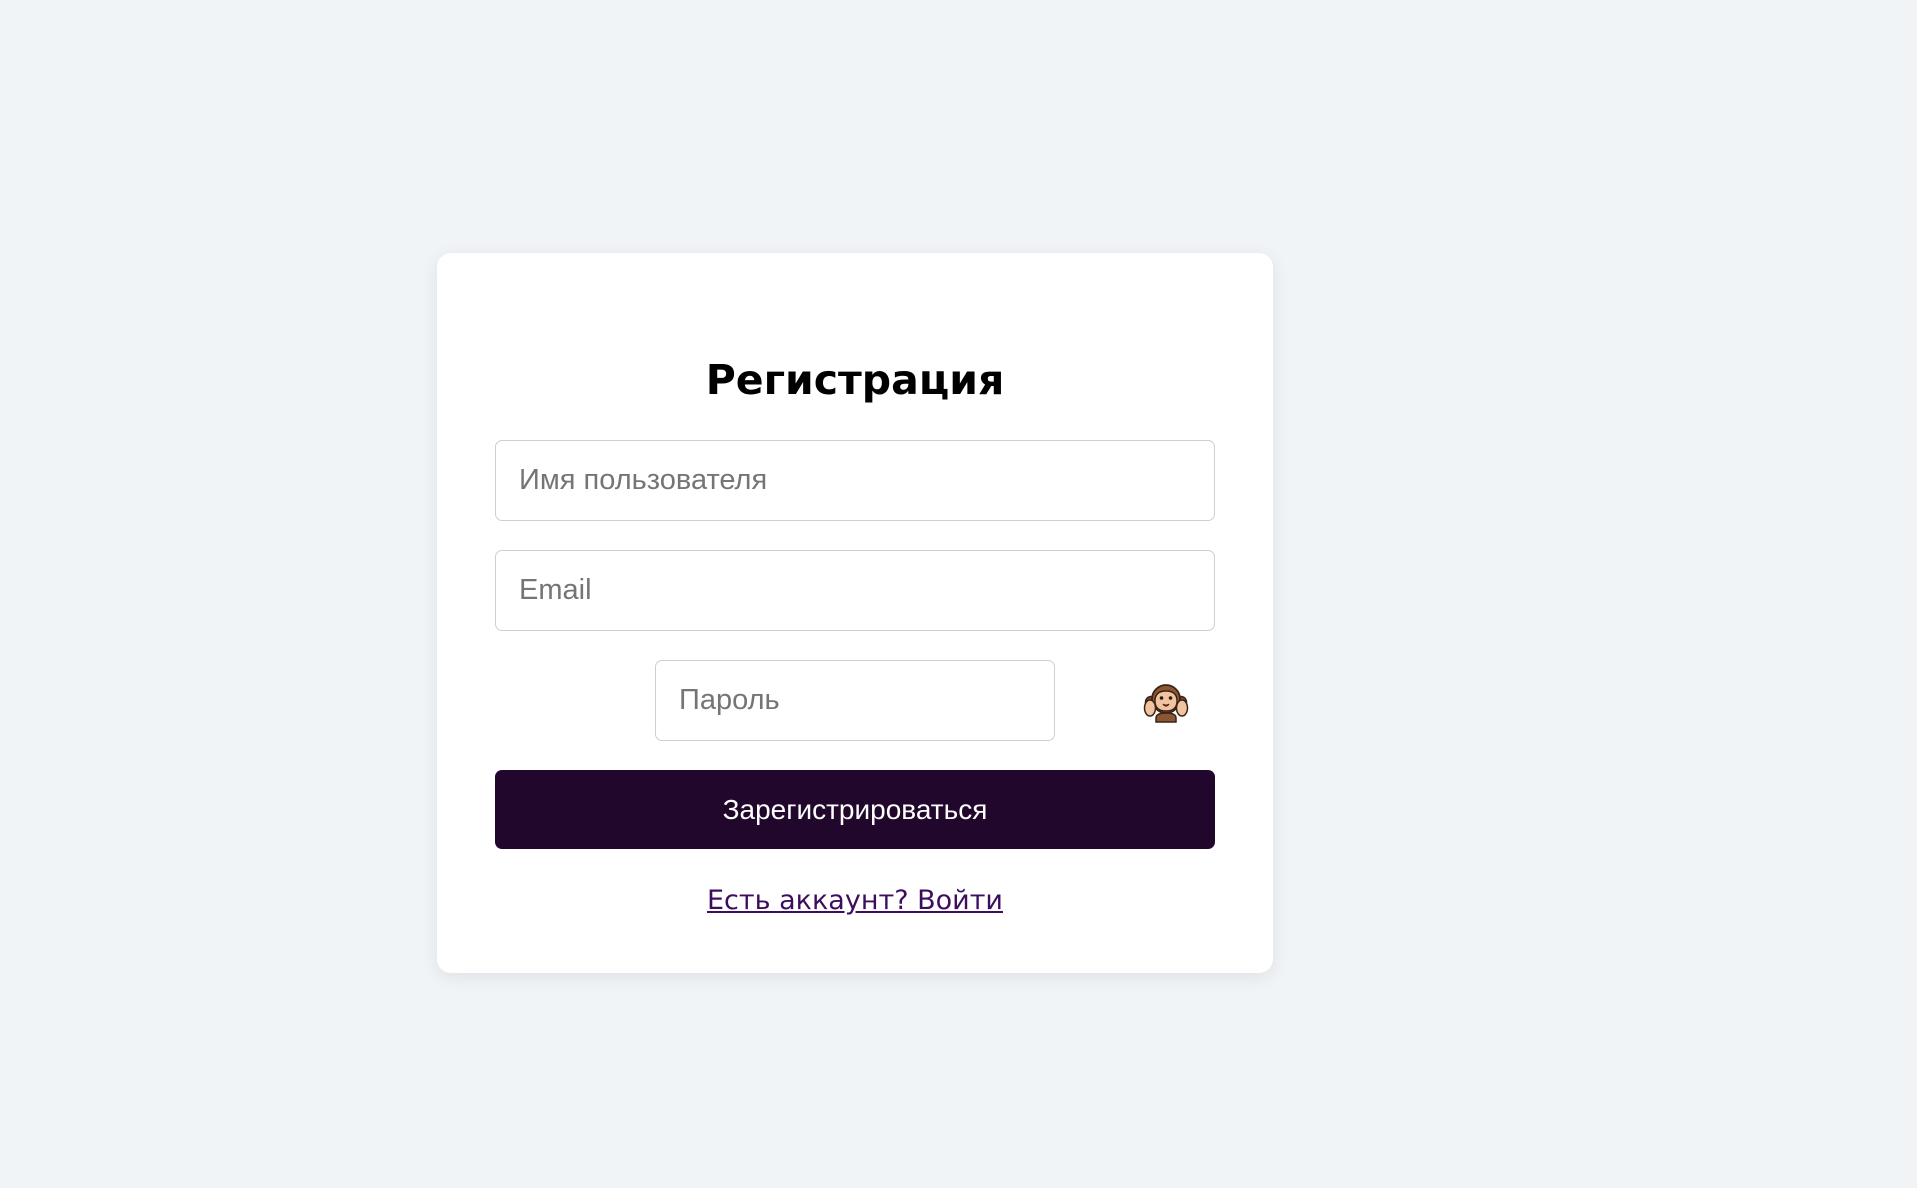 Image resolution: width=1917 pixels, height=1188 pixels. I want to click on login-link-container: Есть аккаунт? Войти, so click(855, 901).